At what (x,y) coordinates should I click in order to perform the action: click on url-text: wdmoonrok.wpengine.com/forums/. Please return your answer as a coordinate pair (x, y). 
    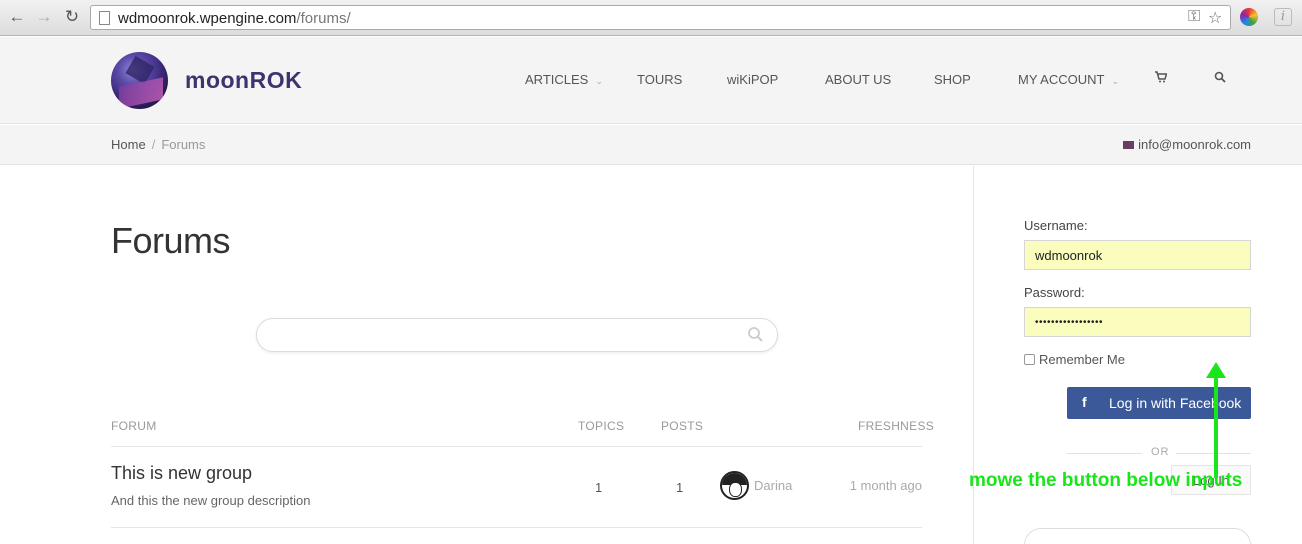
    Looking at the image, I should click on (234, 18).